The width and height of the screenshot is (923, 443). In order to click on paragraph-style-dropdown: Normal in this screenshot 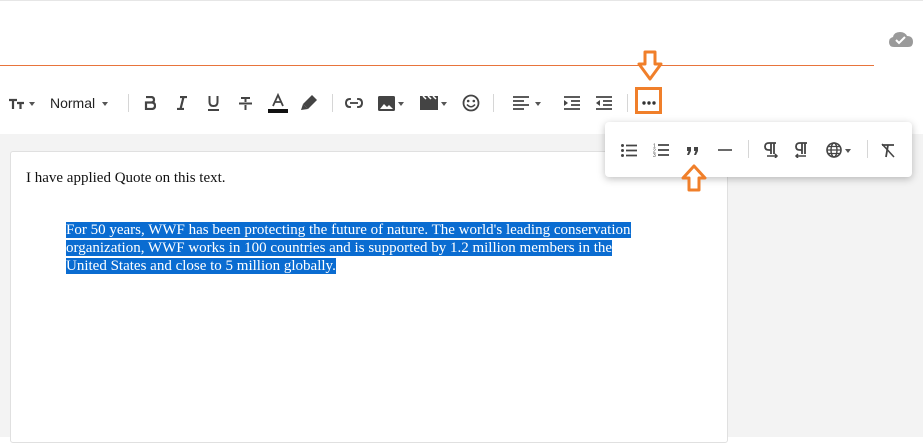, I will do `click(79, 103)`.